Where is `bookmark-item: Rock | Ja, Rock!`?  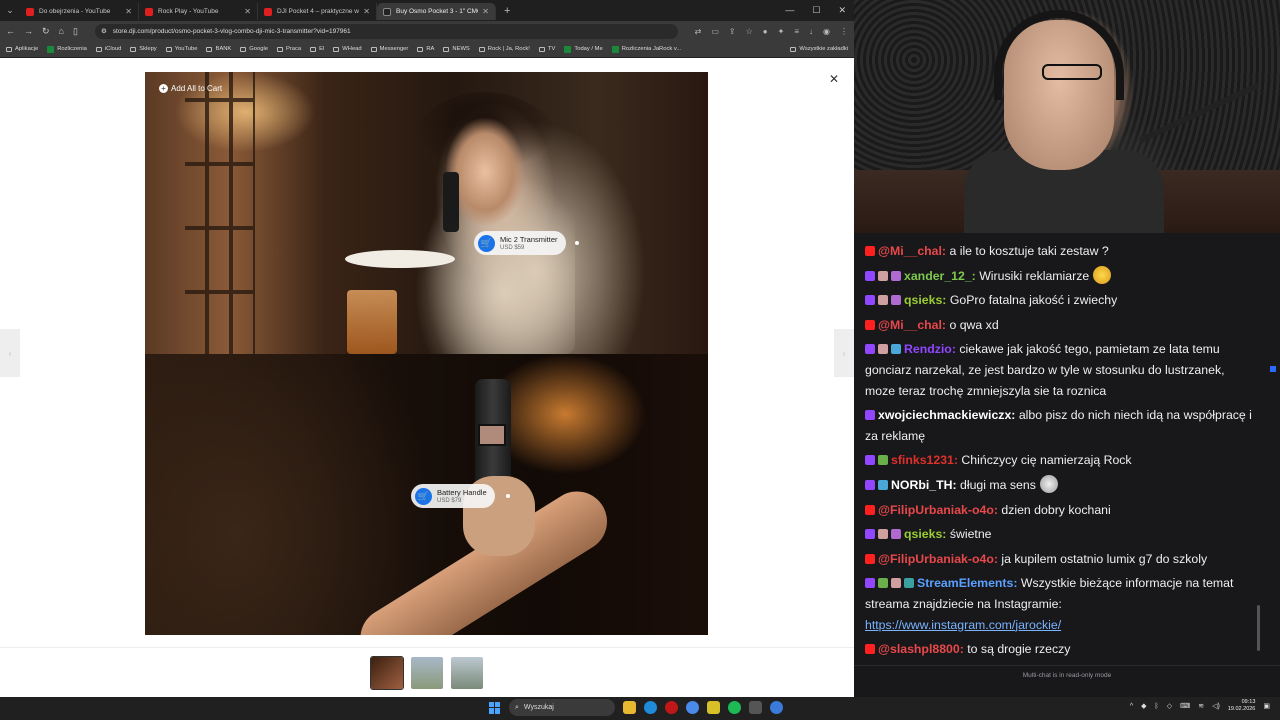
bookmark-item: Rock | Ja, Rock! is located at coordinates (504, 49).